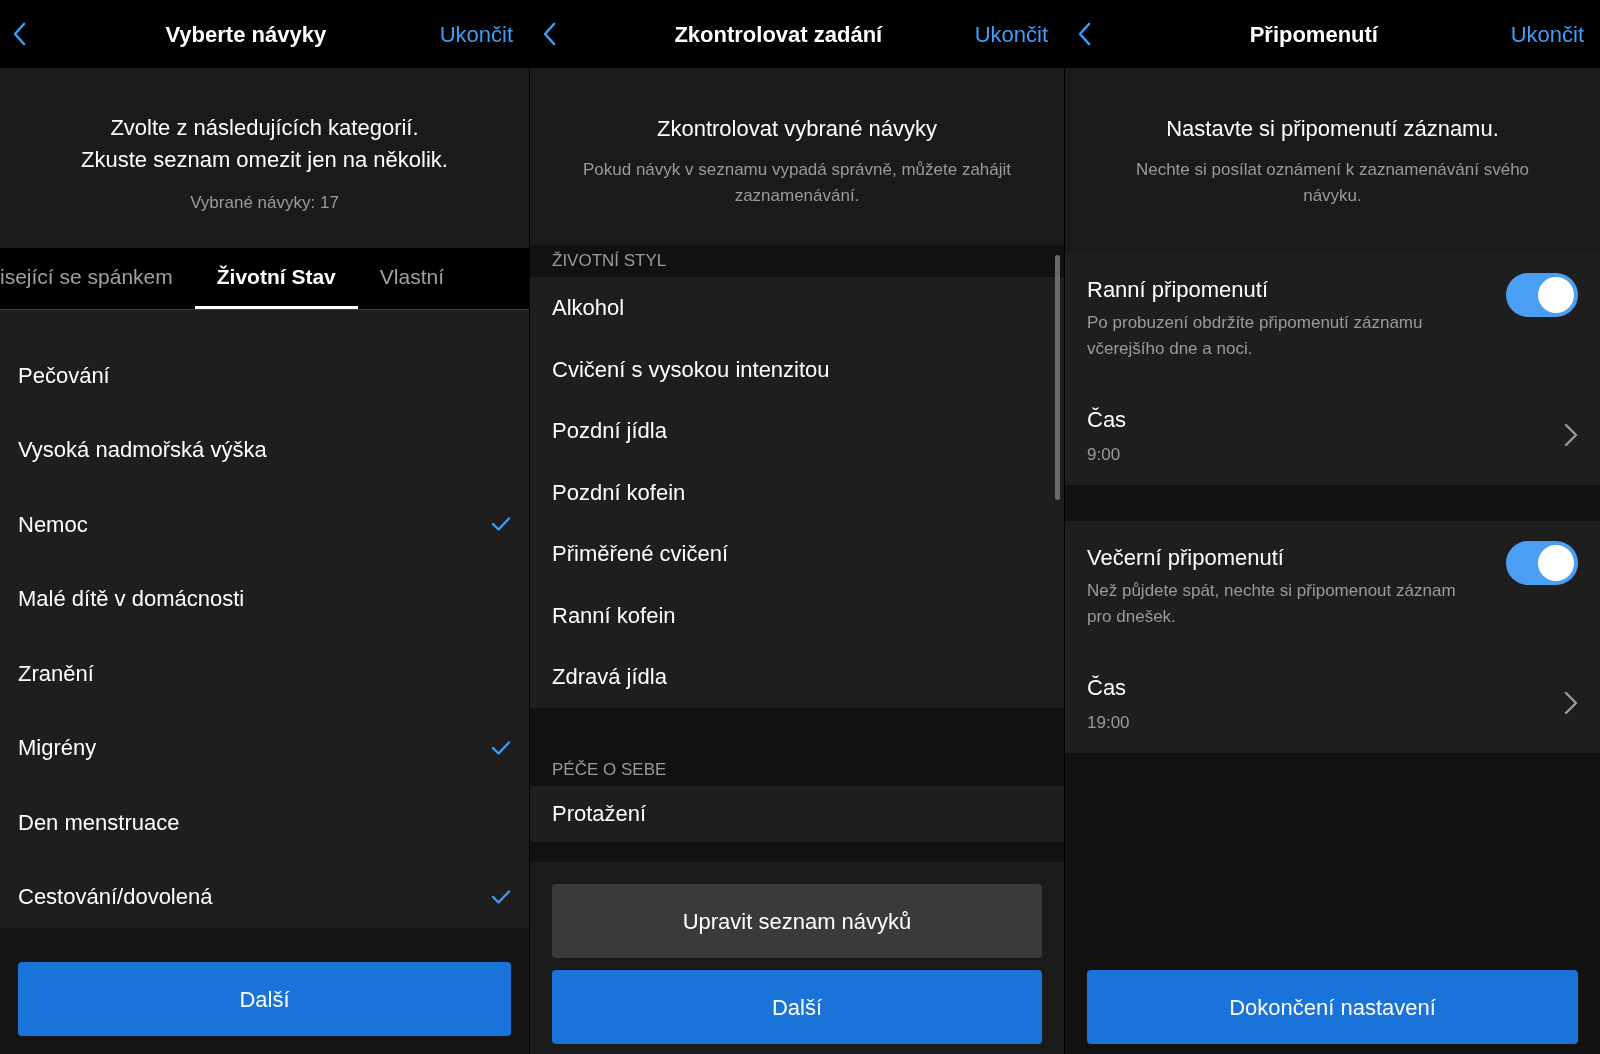 The width and height of the screenshot is (1600, 1054). I want to click on selected-count: Vybrané návyky: 17, so click(264, 203).